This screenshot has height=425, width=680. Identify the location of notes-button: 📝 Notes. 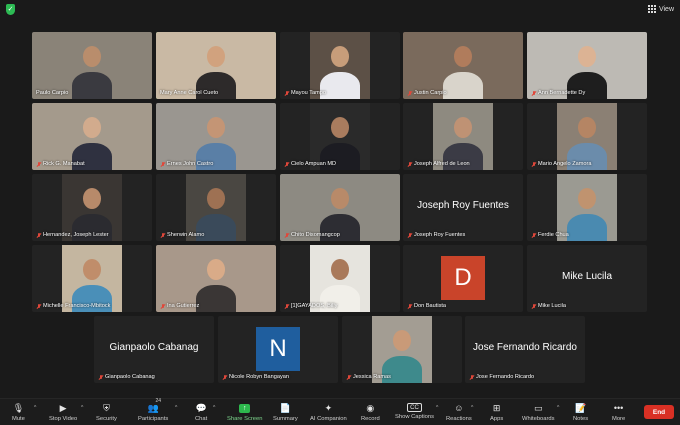
(580, 412).